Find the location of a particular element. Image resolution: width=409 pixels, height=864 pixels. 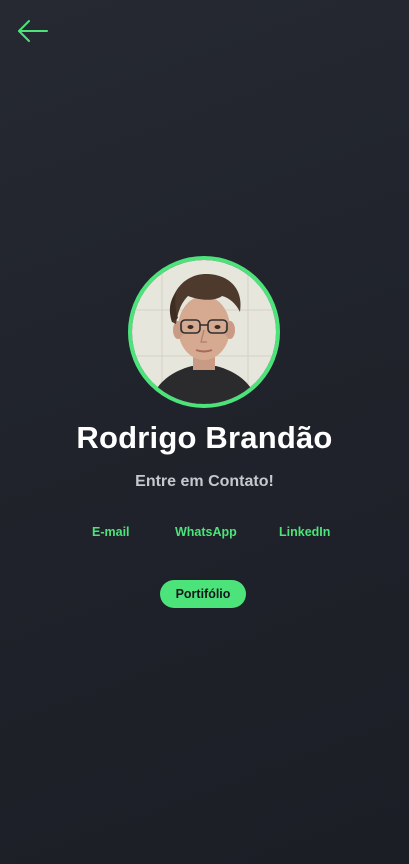

back-button is located at coordinates (33, 31).